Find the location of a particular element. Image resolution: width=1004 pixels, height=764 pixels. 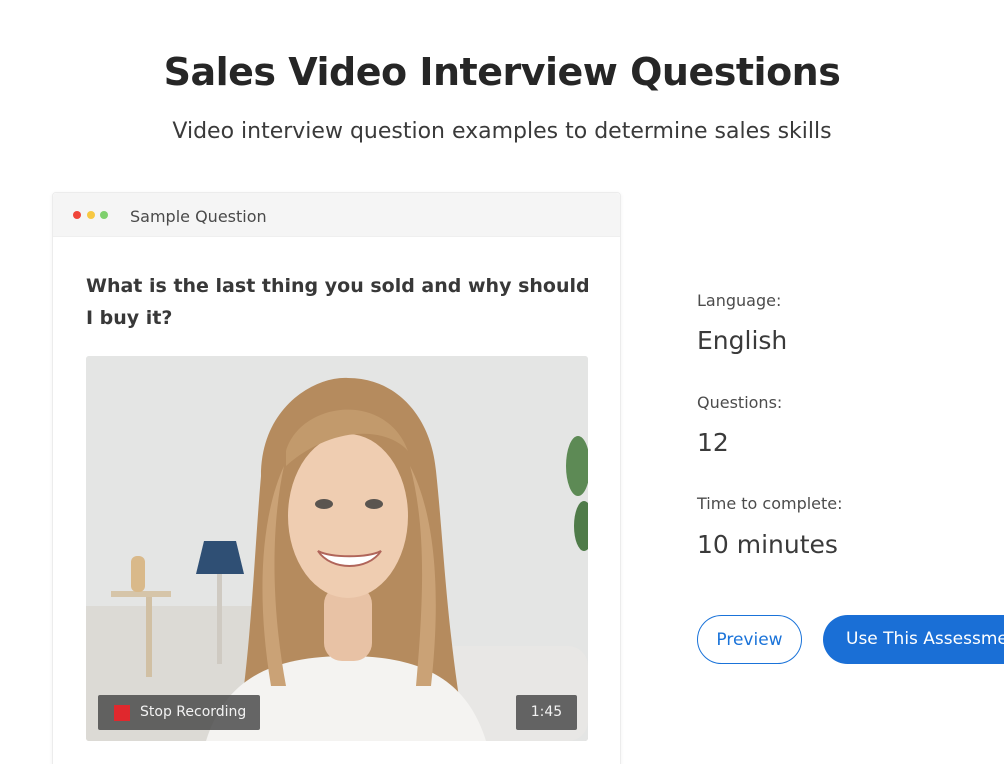

page-title: Sales Video Interview Questions is located at coordinates (502, 72).